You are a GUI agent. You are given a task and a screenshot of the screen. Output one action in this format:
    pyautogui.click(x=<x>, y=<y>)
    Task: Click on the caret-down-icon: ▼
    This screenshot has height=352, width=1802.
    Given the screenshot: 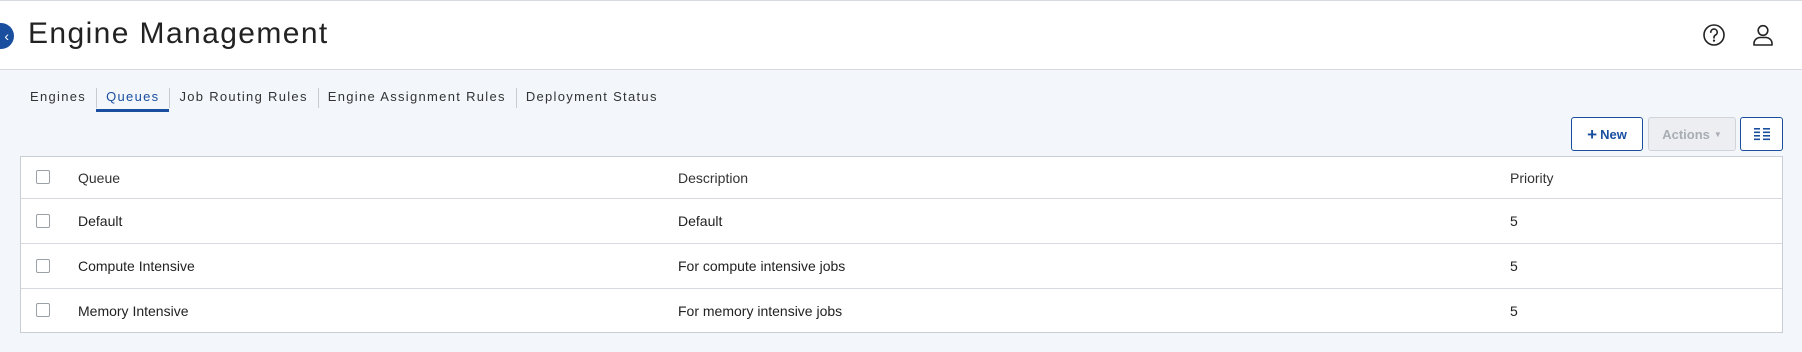 What is the action you would take?
    pyautogui.click(x=1717, y=134)
    